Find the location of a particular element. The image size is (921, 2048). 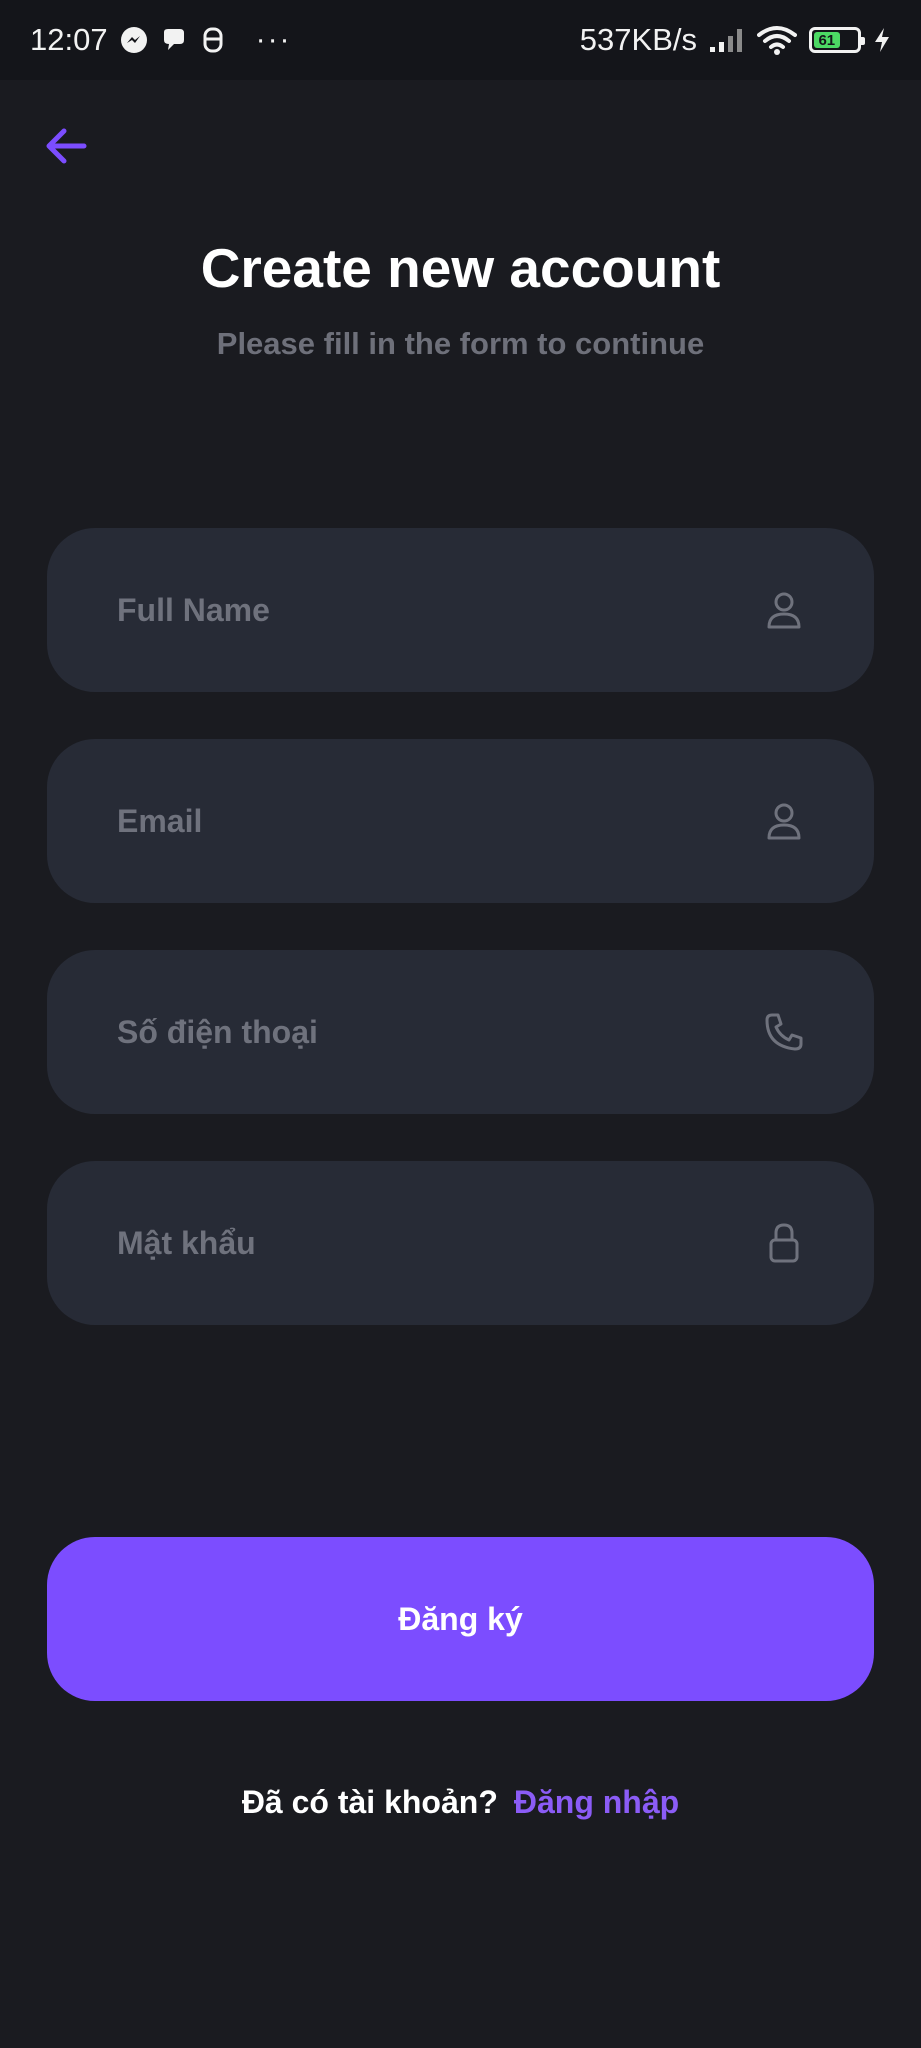

status-bar-left: 12:07 ··· is located at coordinates (161, 40).